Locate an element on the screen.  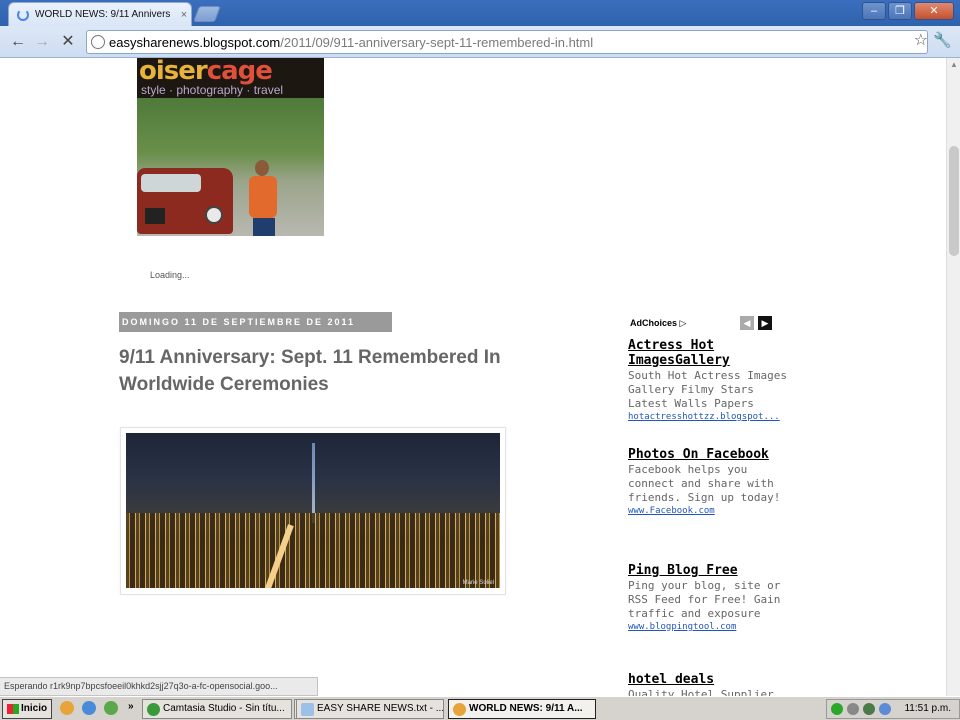
banner-tagline: style · photography · travel is located at coordinates (212, 90).